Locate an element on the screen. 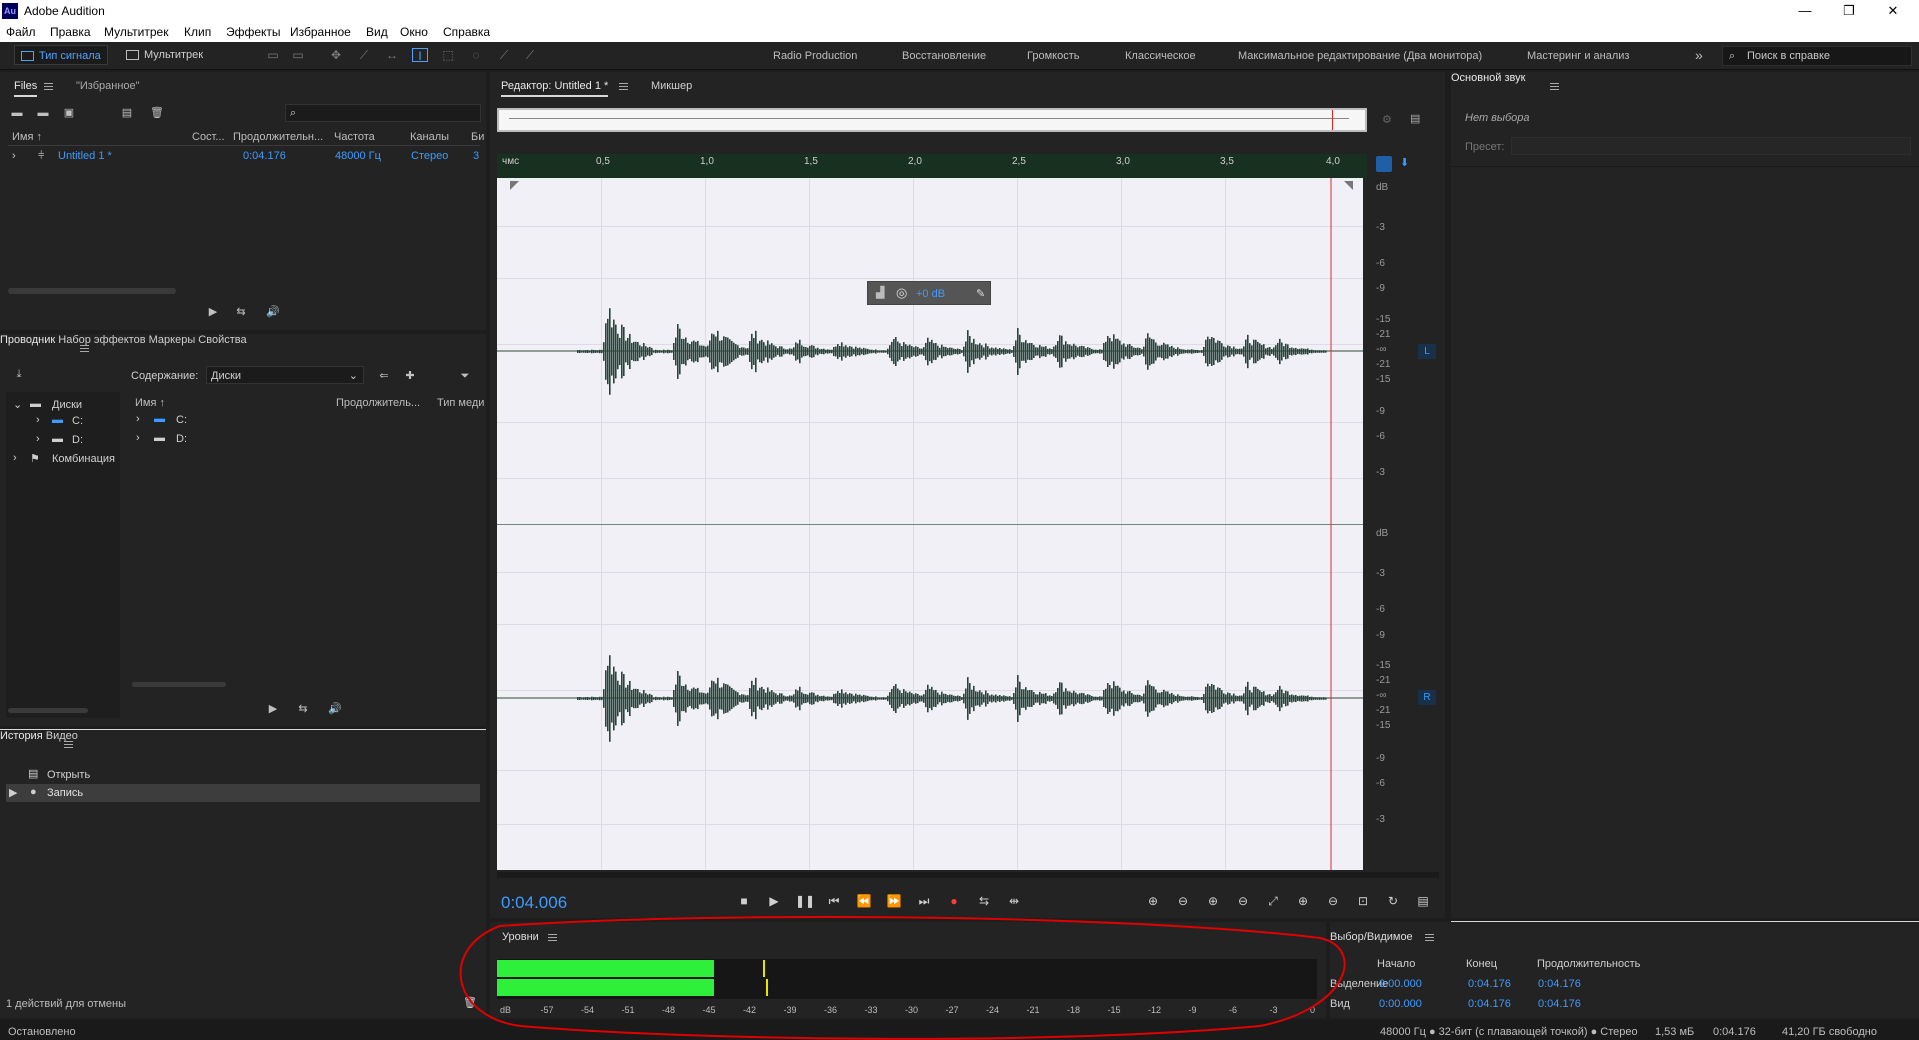 The image size is (1919, 1040). workspace-radio-production: Radio Production is located at coordinates (815, 56).